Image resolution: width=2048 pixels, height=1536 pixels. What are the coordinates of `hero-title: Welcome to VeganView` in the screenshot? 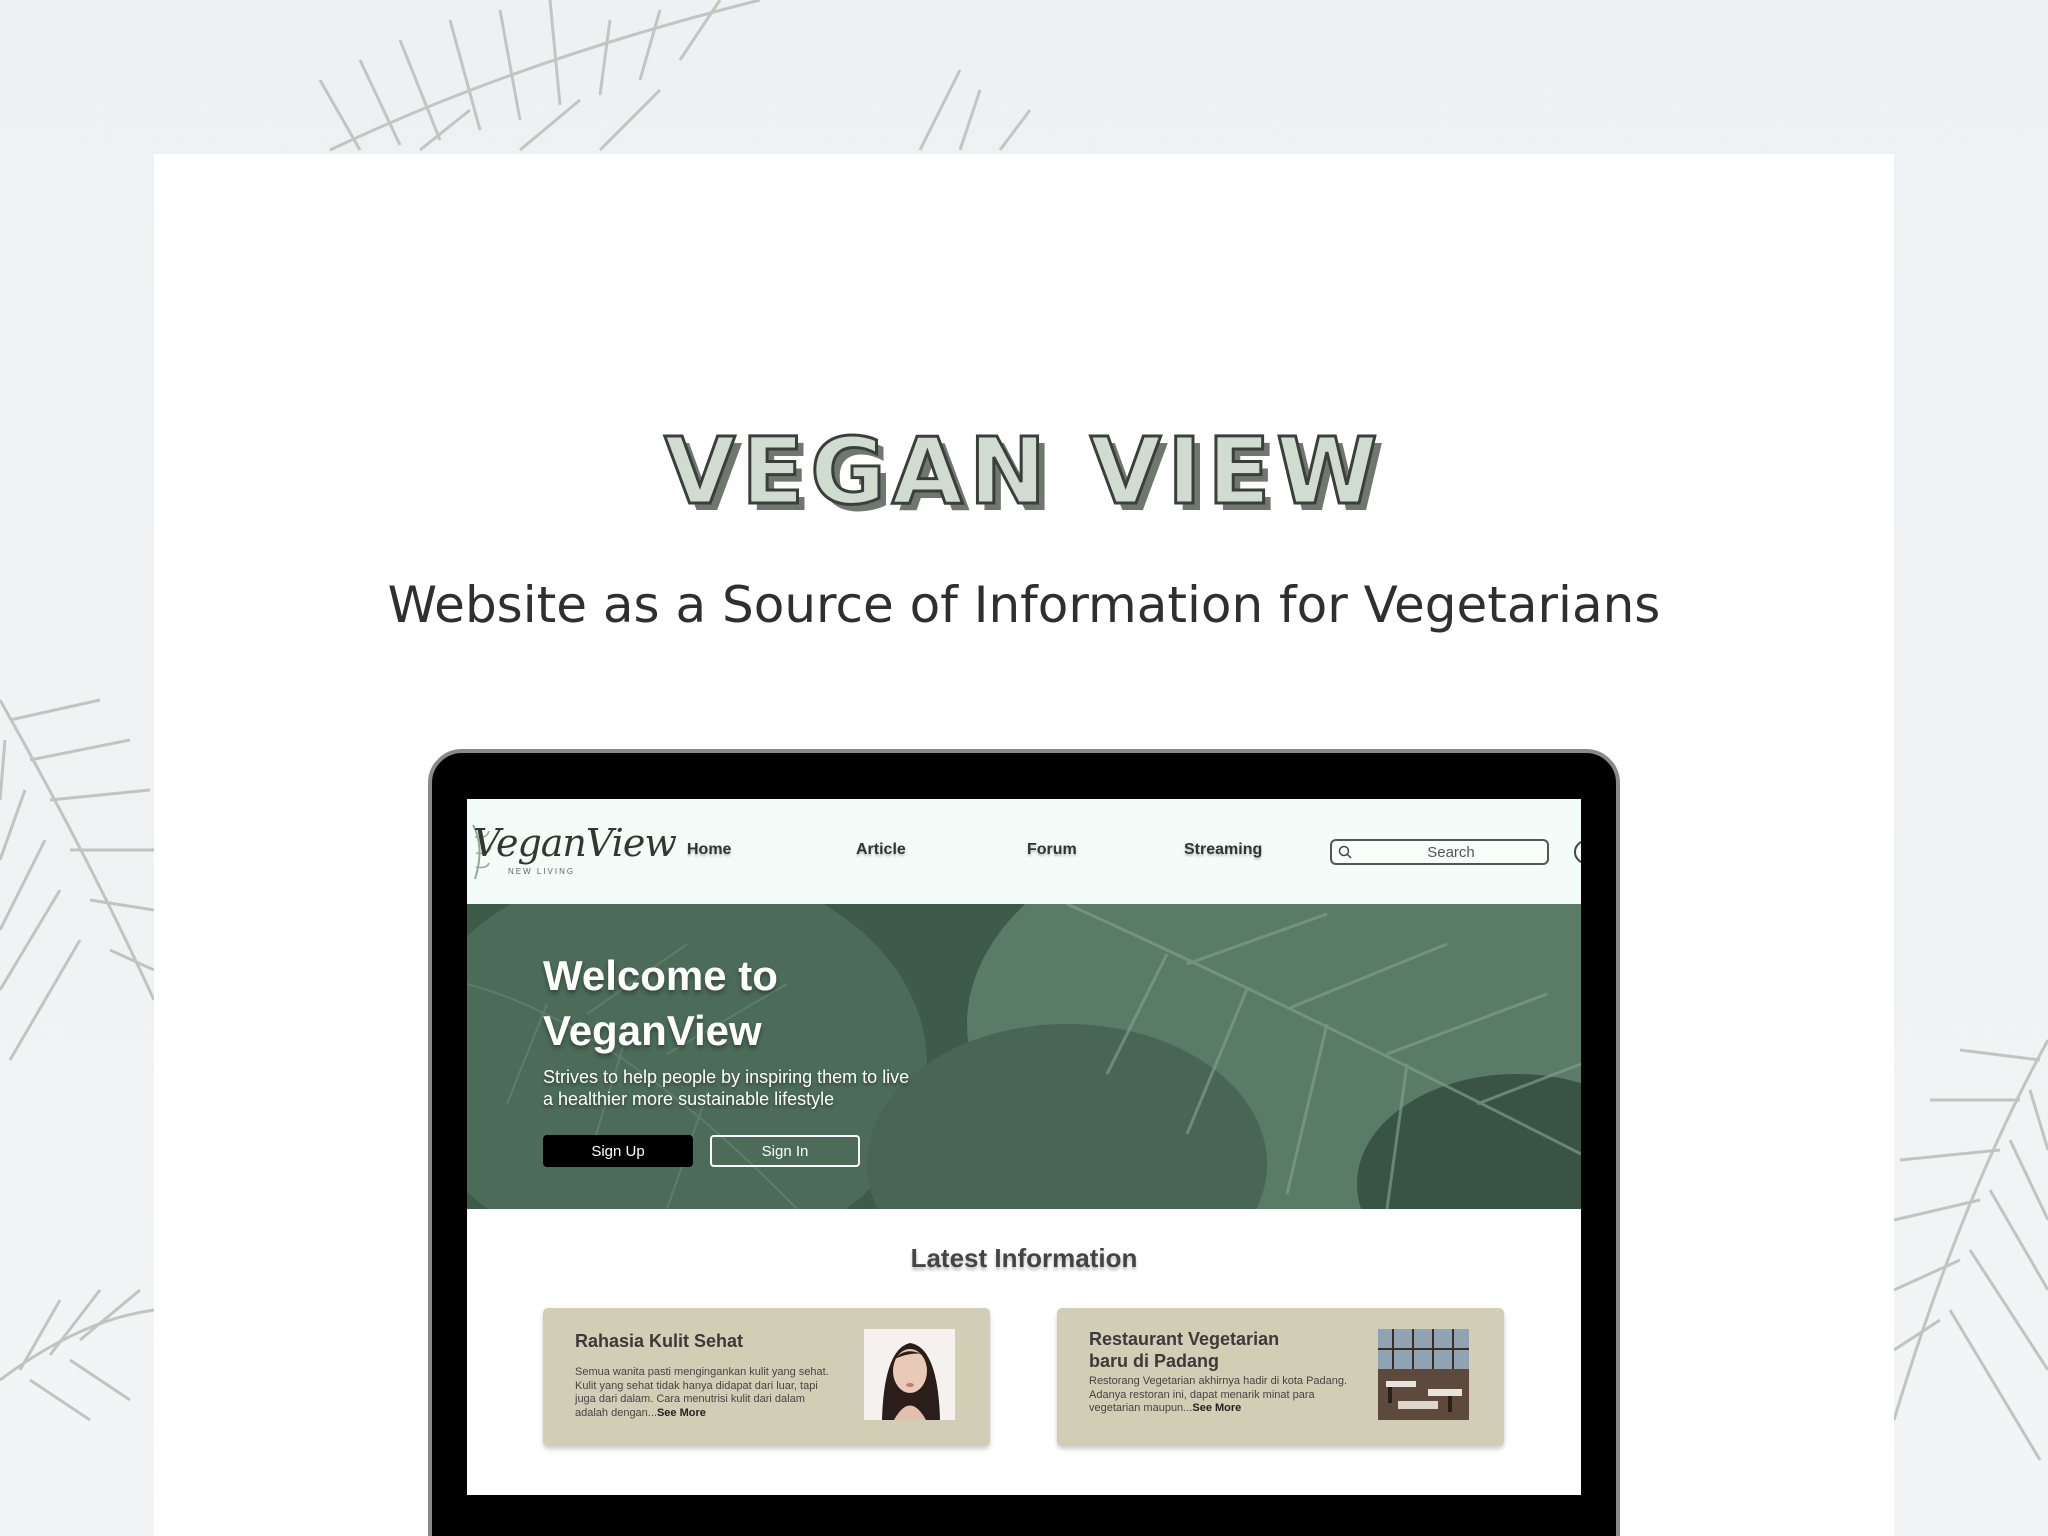 It's located at (660, 1003).